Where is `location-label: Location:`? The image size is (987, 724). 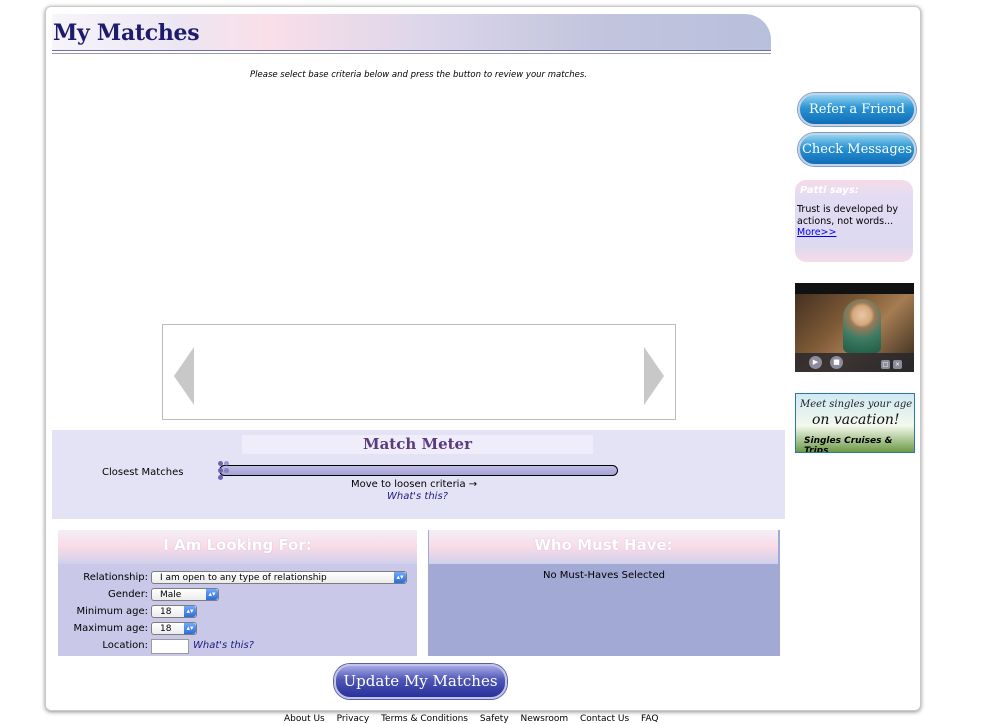 location-label: Location: is located at coordinates (125, 645).